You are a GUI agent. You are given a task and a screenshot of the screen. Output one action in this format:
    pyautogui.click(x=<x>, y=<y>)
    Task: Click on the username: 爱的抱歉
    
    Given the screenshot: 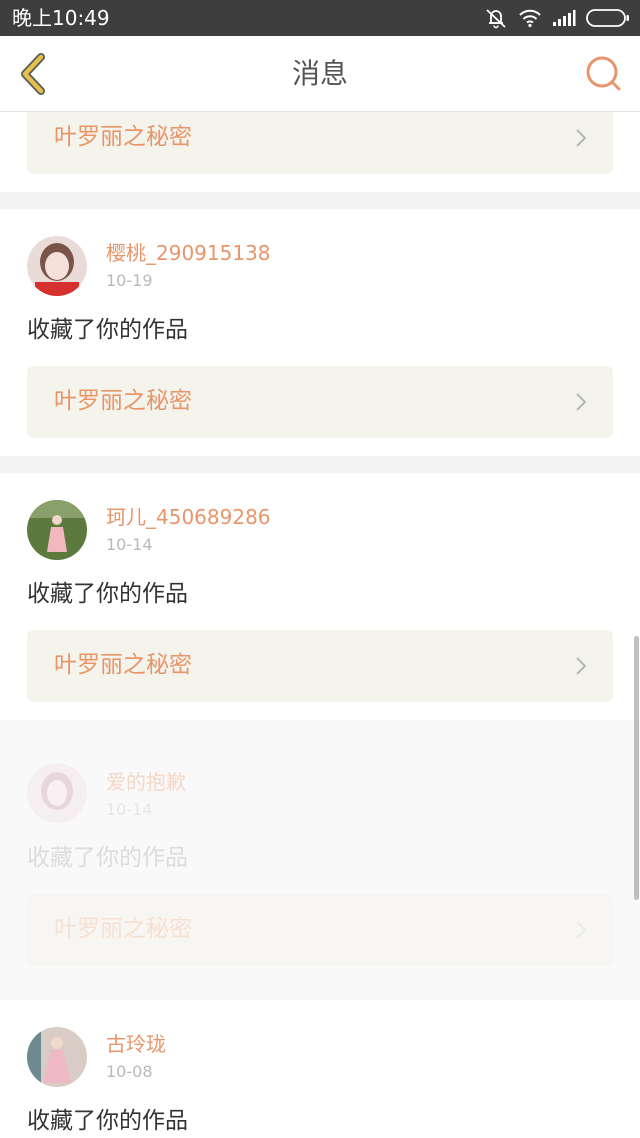 What is the action you would take?
    pyautogui.click(x=146, y=782)
    